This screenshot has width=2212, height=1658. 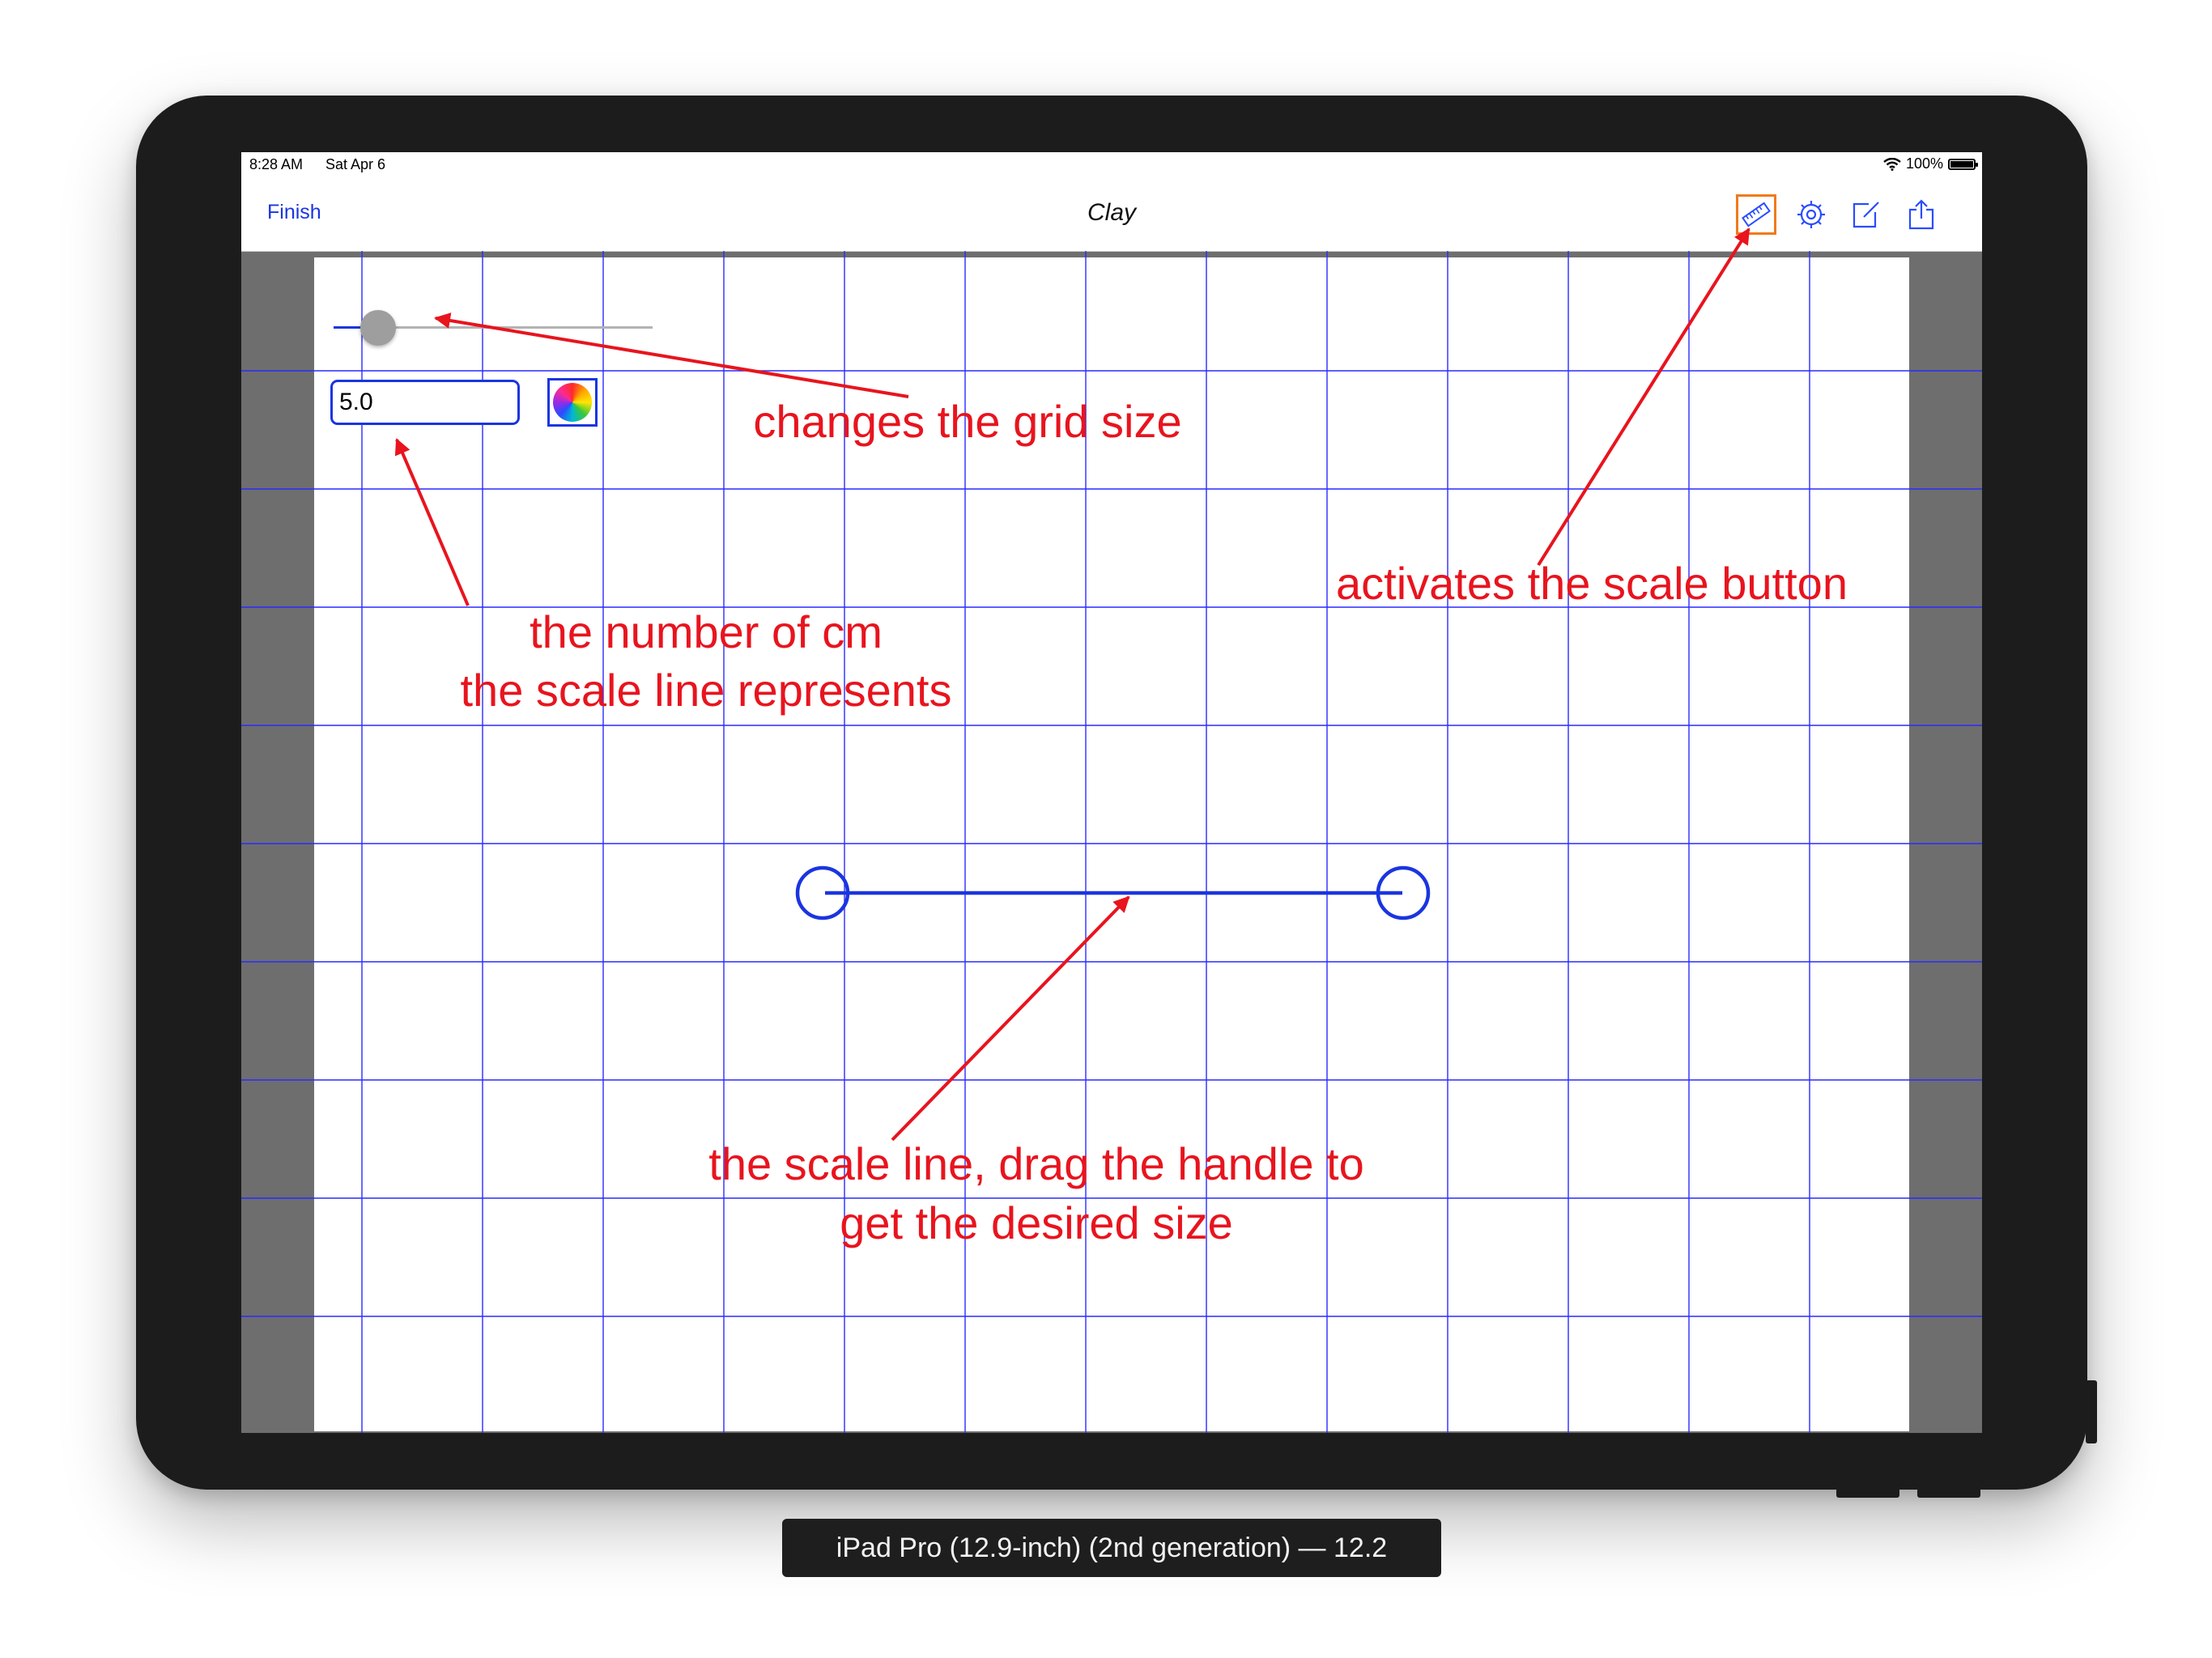 What do you see at coordinates (1592, 583) in the screenshot?
I see `annotation-scale-button: activates the scale button` at bounding box center [1592, 583].